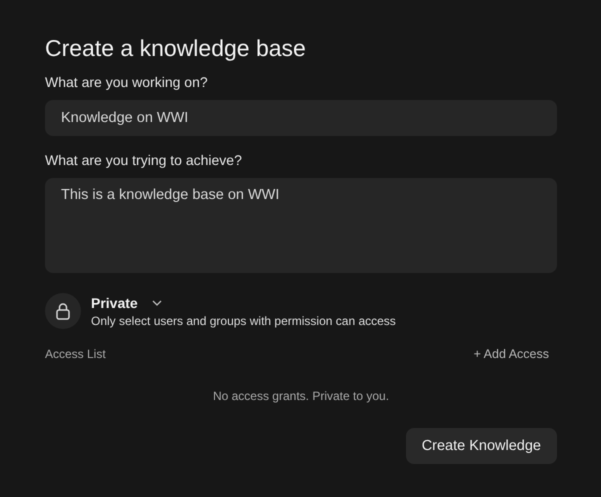  Describe the element at coordinates (144, 160) in the screenshot. I see `field-label: What are you trying to achieve?` at that location.